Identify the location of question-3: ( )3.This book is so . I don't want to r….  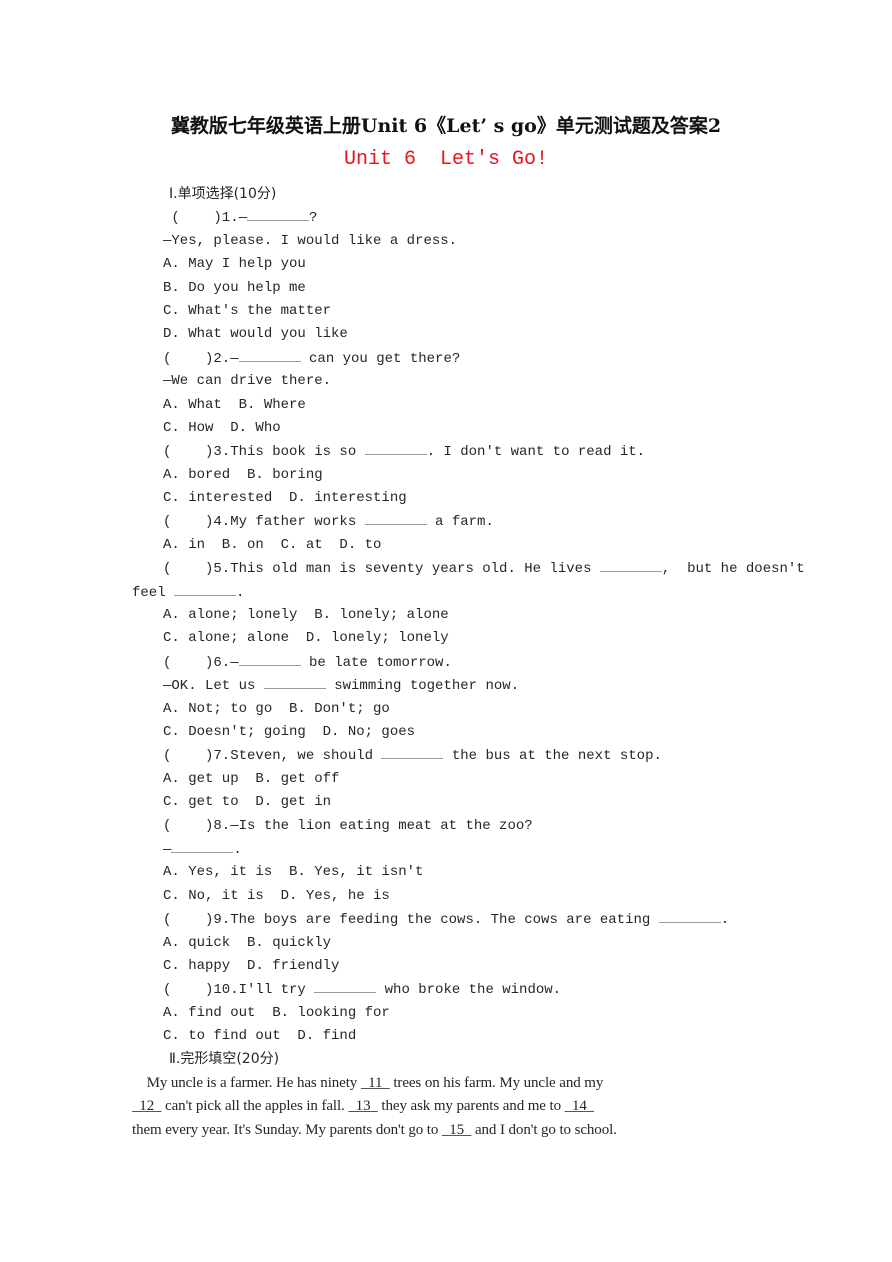
(452, 451).